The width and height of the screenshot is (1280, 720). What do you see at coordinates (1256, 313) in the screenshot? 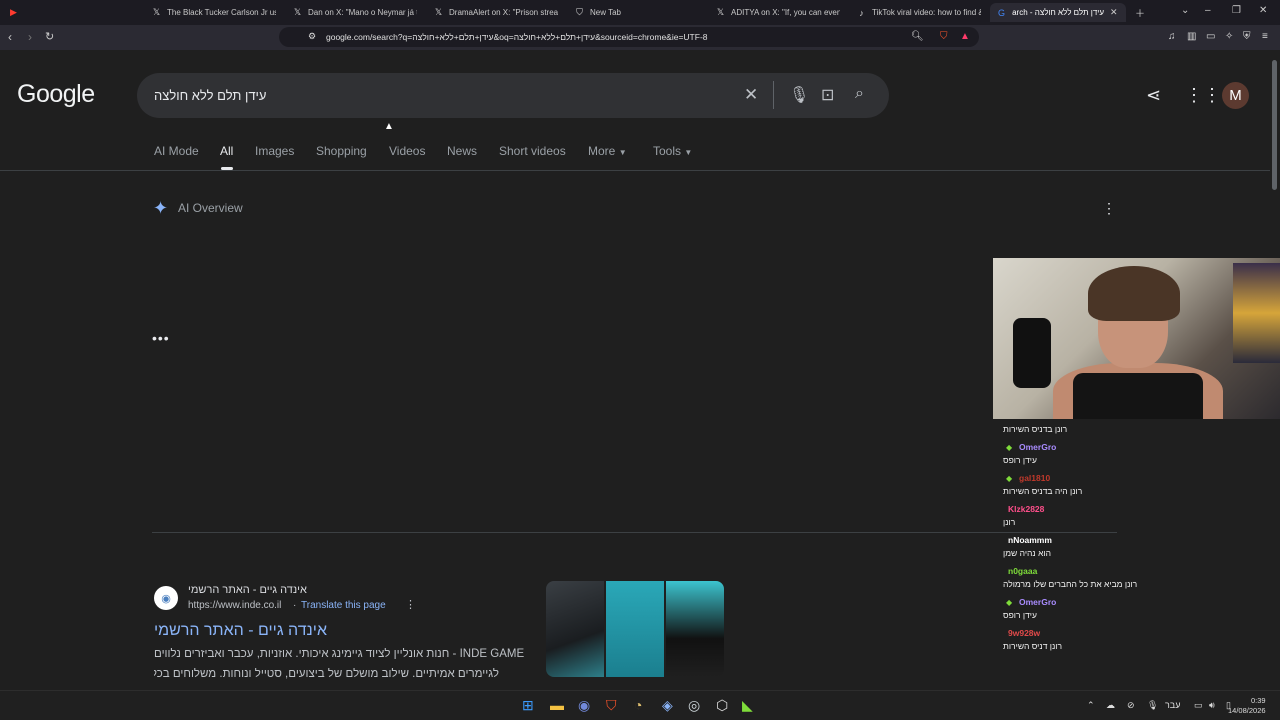
I see `wall-poster` at bounding box center [1256, 313].